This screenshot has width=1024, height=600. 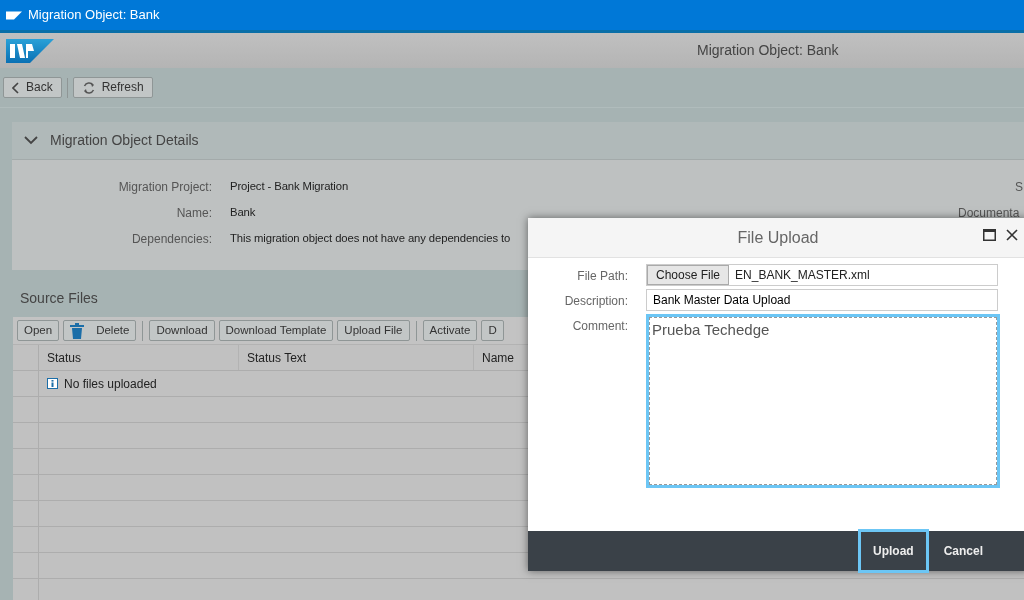 I want to click on refresh-button: Refresh, so click(x=112, y=87).